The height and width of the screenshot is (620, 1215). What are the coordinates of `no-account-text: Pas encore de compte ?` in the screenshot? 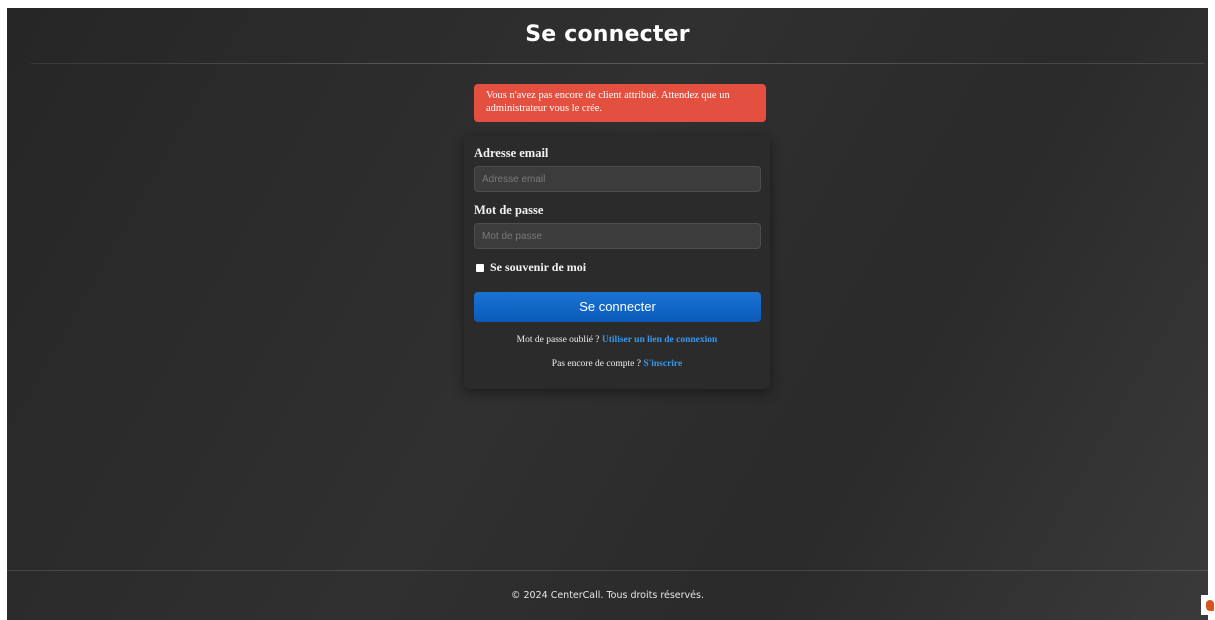 It's located at (596, 364).